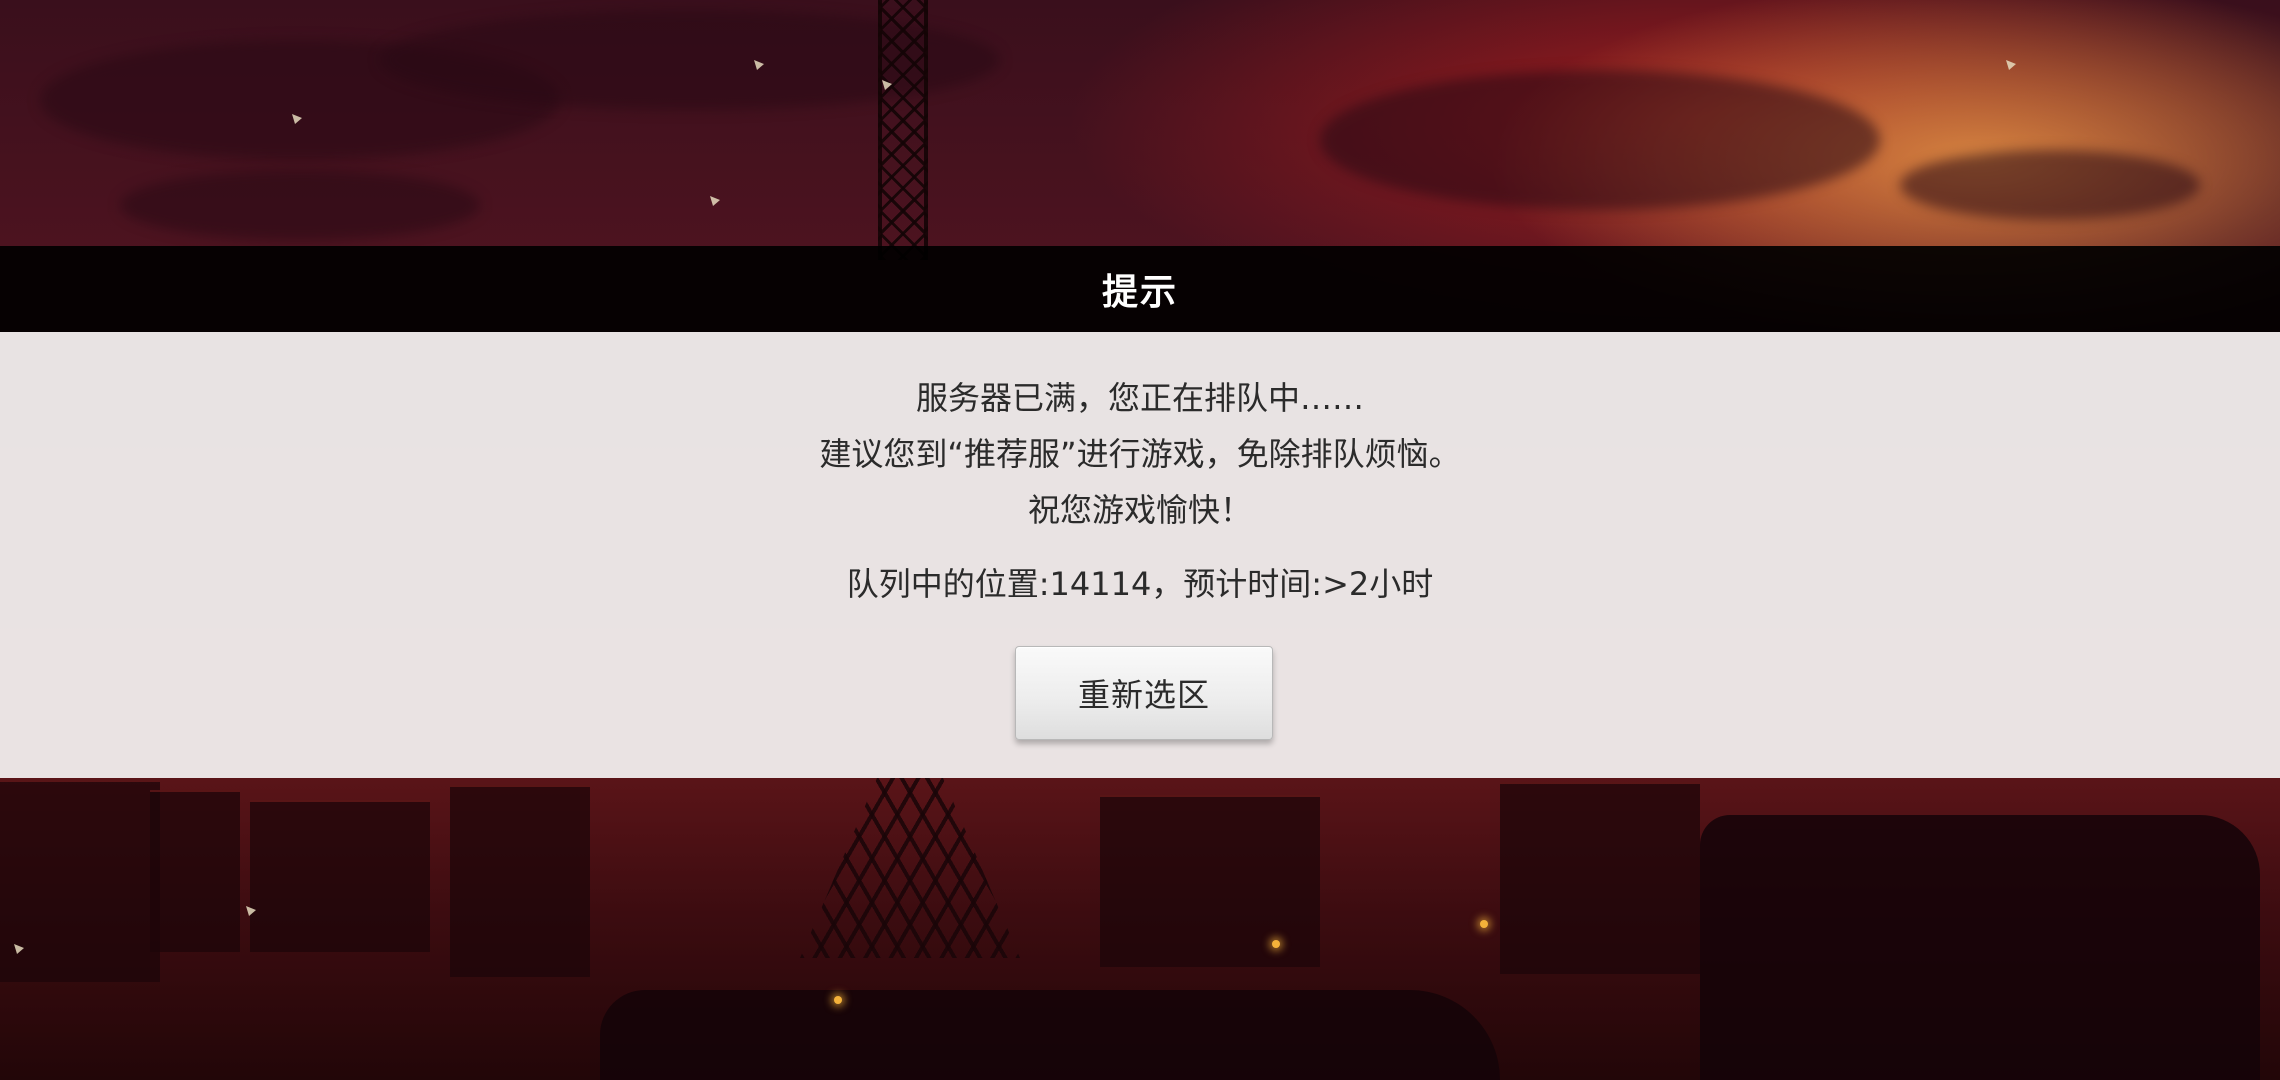  Describe the element at coordinates (1140, 584) in the screenshot. I see `queue-status: 队列中的位置:14114，预计时间:>2小时` at that location.